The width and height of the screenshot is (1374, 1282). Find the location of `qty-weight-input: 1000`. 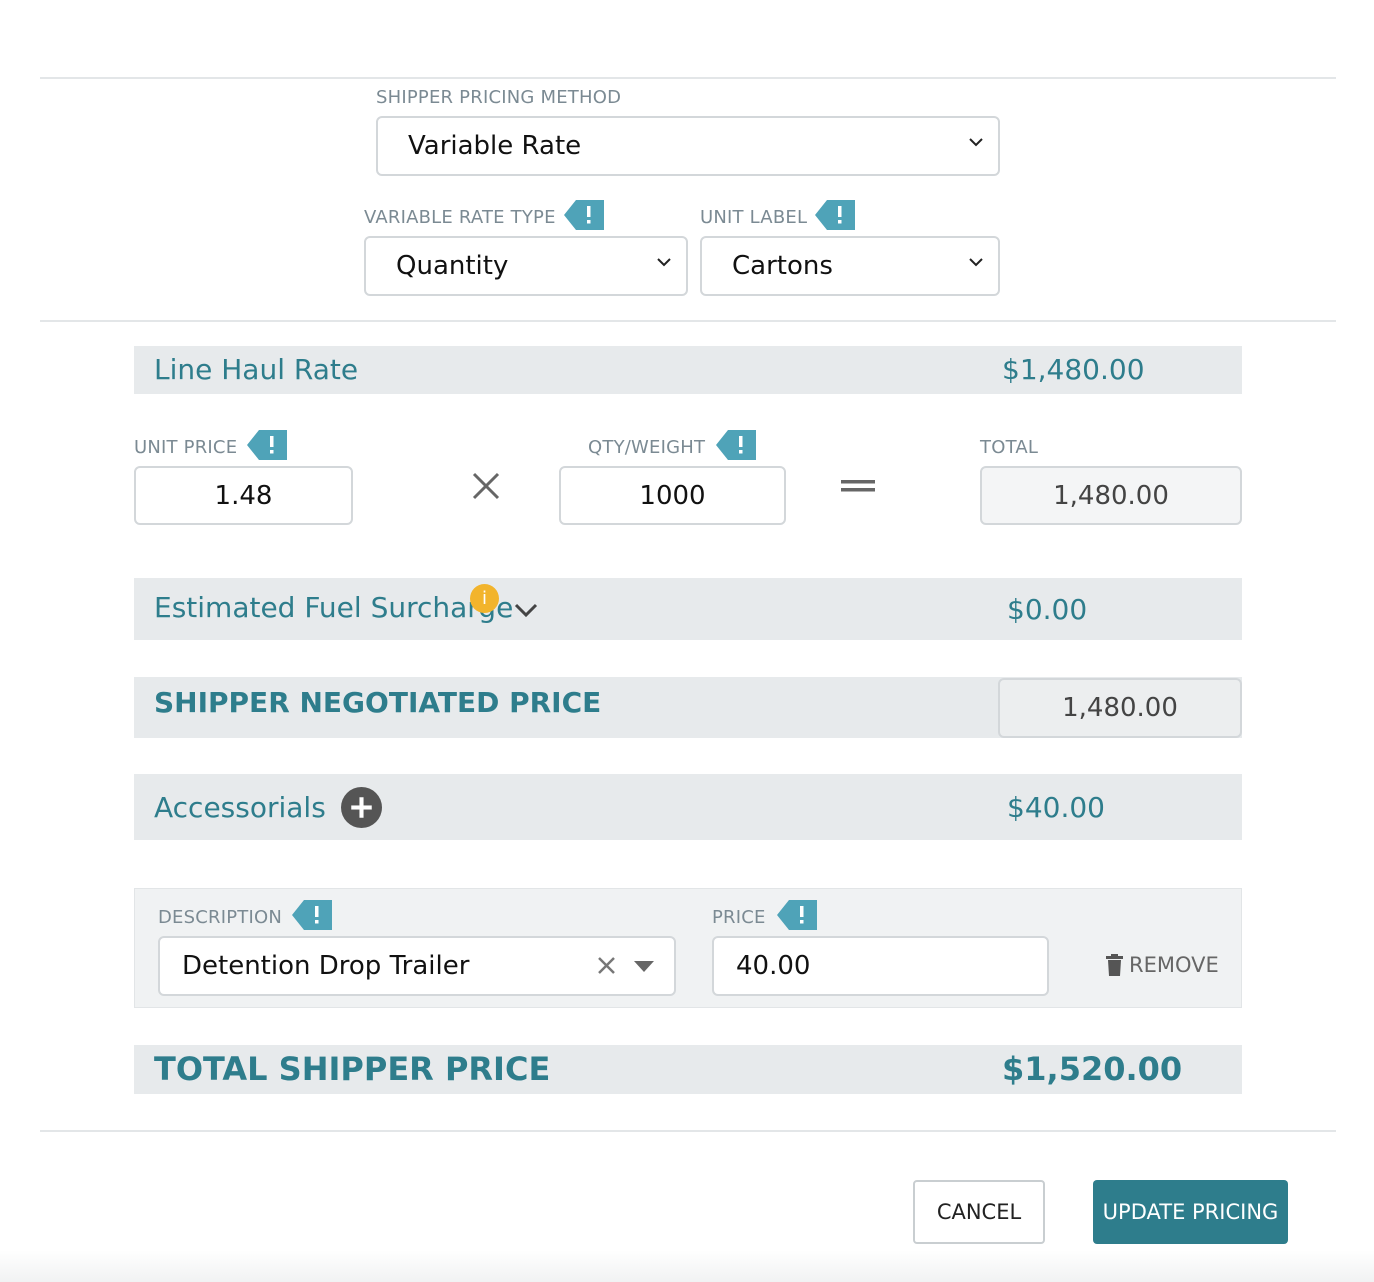

qty-weight-input: 1000 is located at coordinates (672, 495).